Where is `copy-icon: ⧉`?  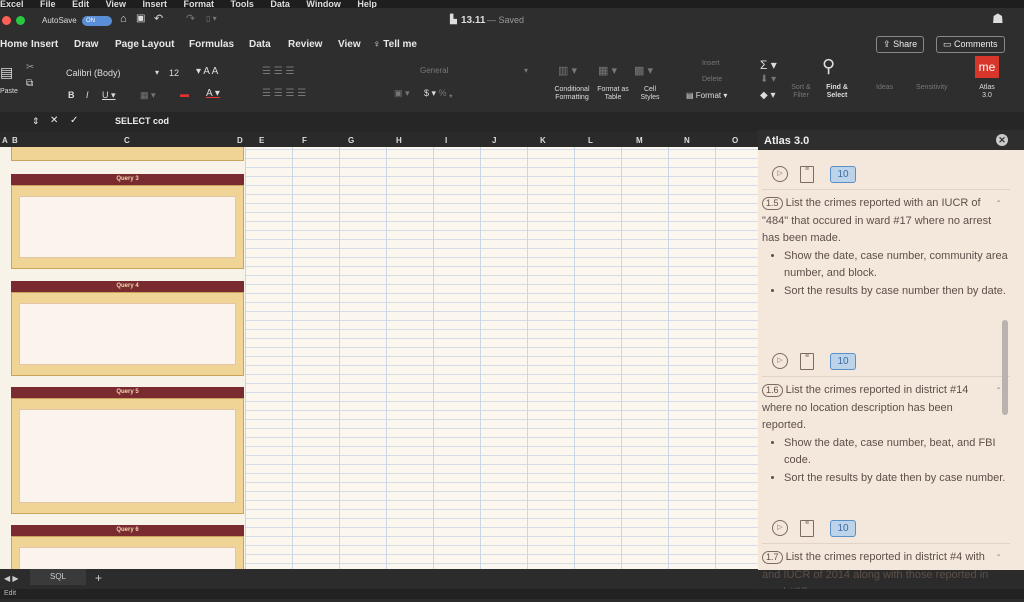 copy-icon: ⧉ is located at coordinates (29, 83).